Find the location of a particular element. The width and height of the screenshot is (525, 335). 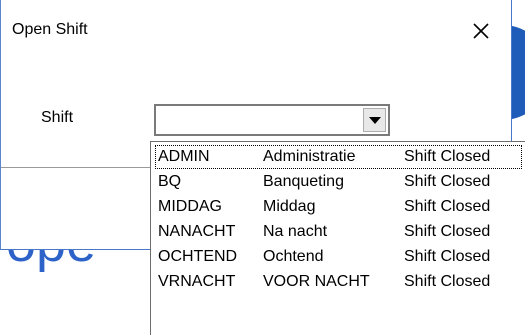

list-item-nanacht: NANACHT Na nacht Shift Closed is located at coordinates (338, 232).